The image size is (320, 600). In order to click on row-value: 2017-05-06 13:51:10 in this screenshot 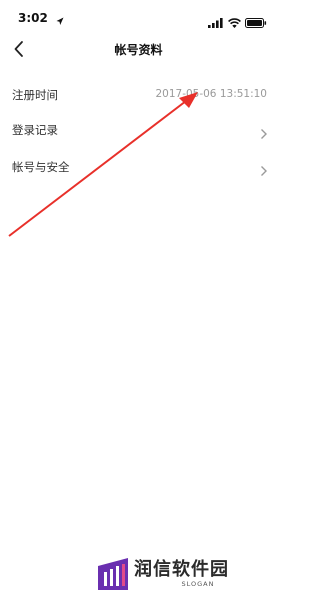, I will do `click(211, 94)`.